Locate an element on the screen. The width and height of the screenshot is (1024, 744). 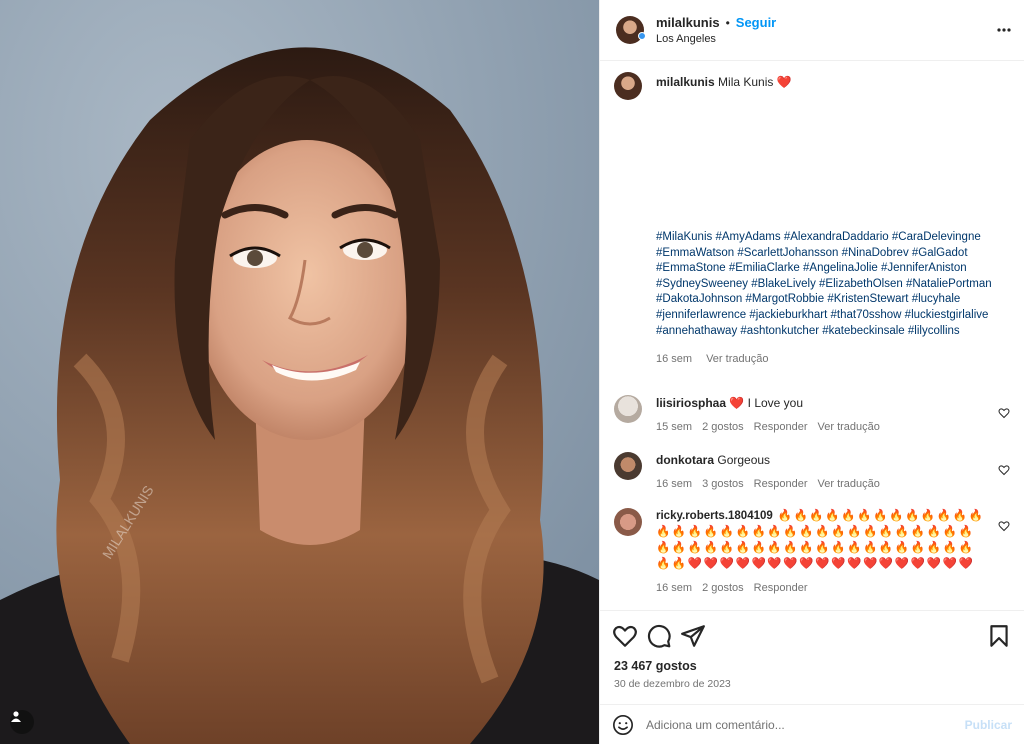
caption-text: Mila Kunis is located at coordinates (746, 82).